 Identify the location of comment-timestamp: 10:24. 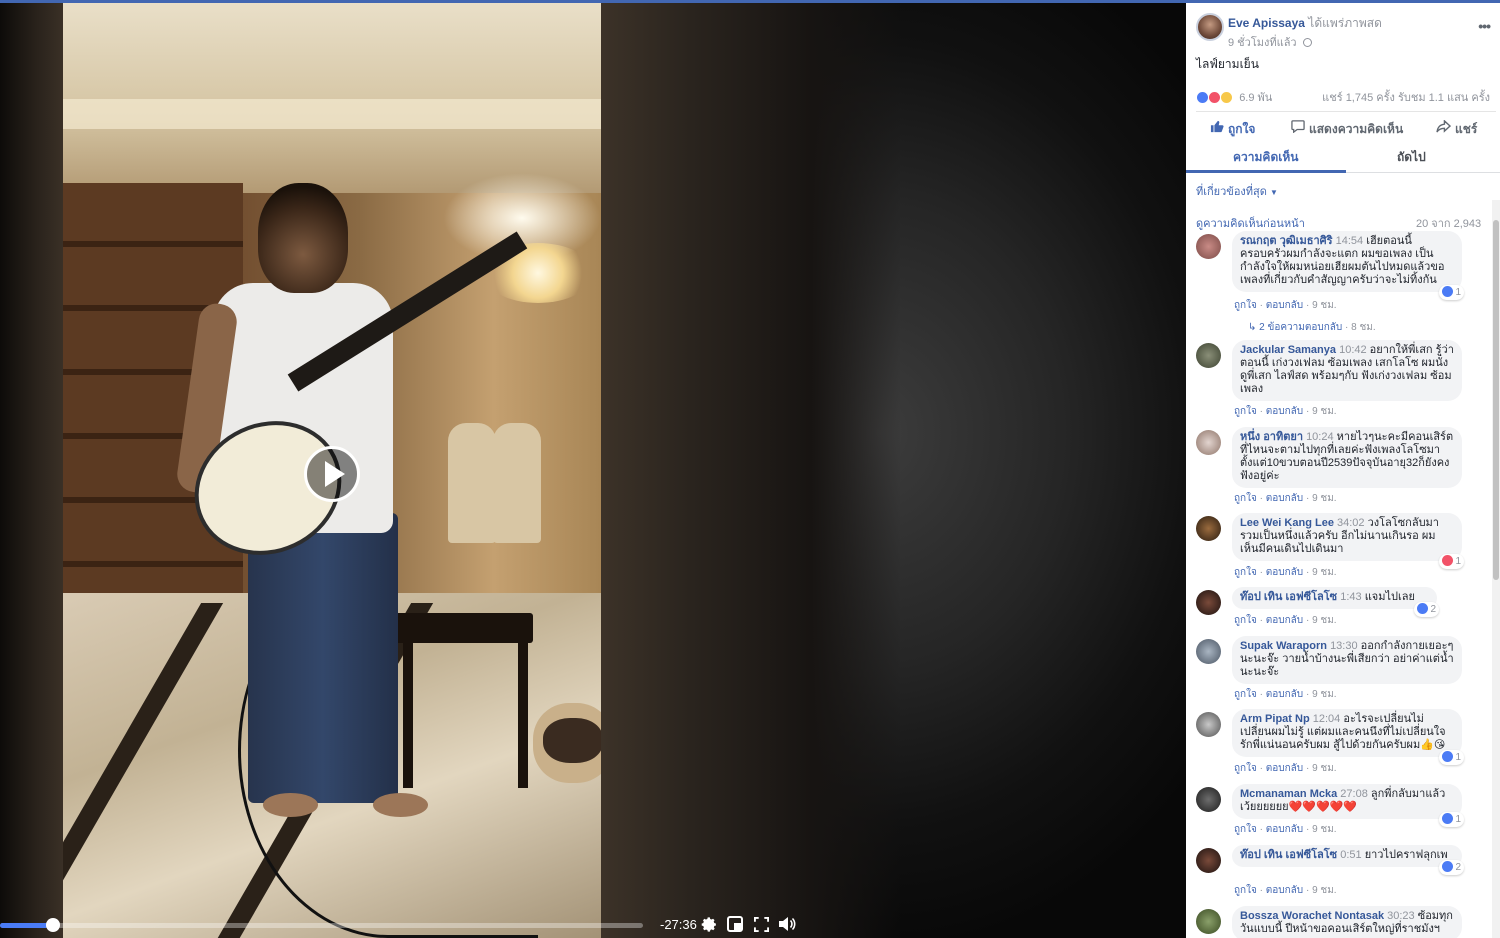
(1320, 437).